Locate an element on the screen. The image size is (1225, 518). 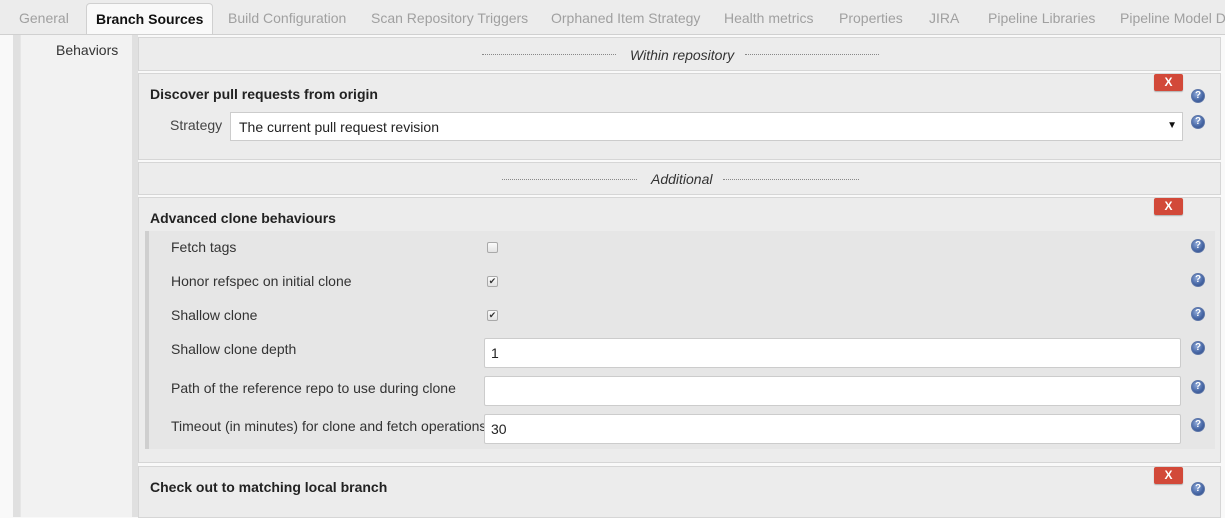
tab-jira: JIRA is located at coordinates (944, 18).